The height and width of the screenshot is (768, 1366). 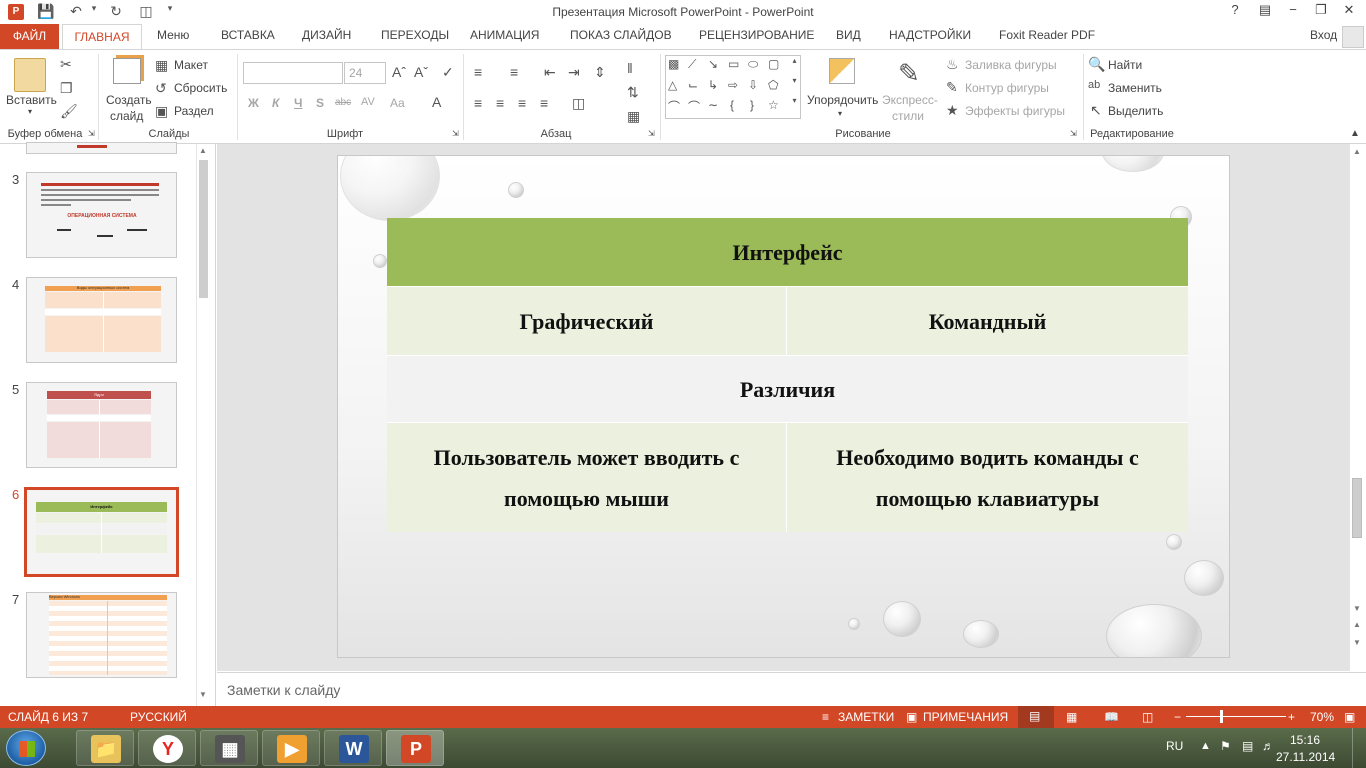 What do you see at coordinates (158, 717) in the screenshot?
I see `language-indicator: РУССКИЙ` at bounding box center [158, 717].